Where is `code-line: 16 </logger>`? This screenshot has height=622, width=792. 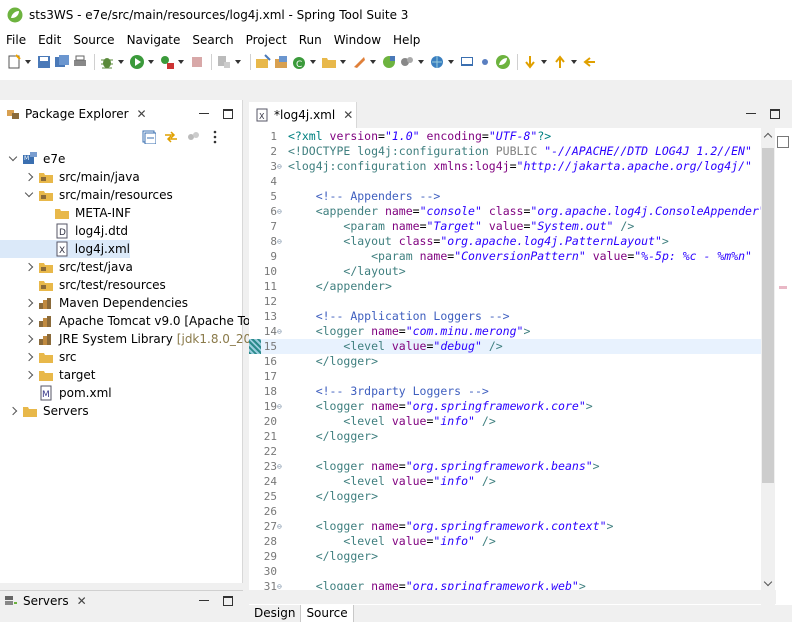 code-line: 16 </logger> is located at coordinates (505, 361).